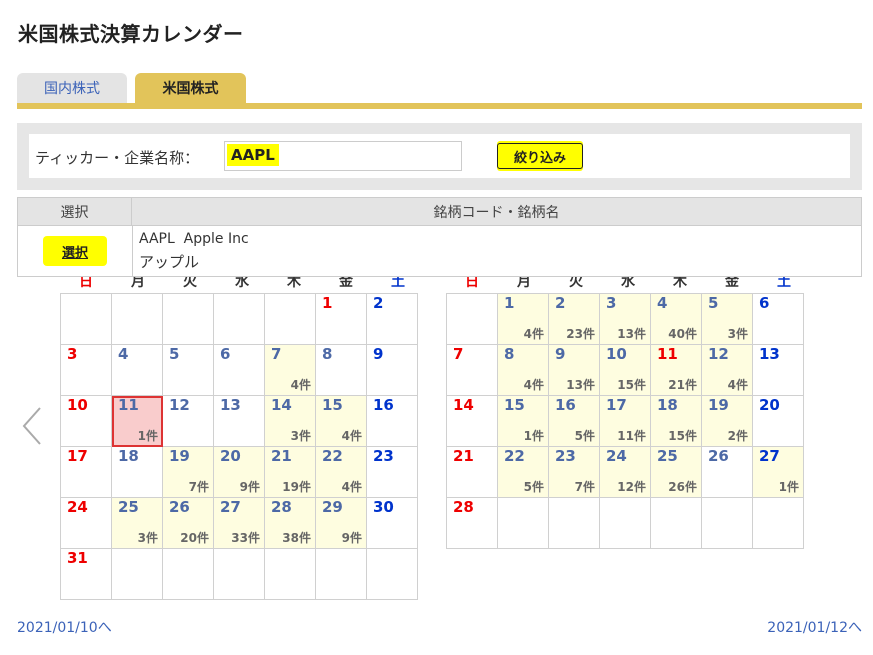 The image size is (873, 655). I want to click on calendar-day-cell: 28 38件, so click(290, 523).